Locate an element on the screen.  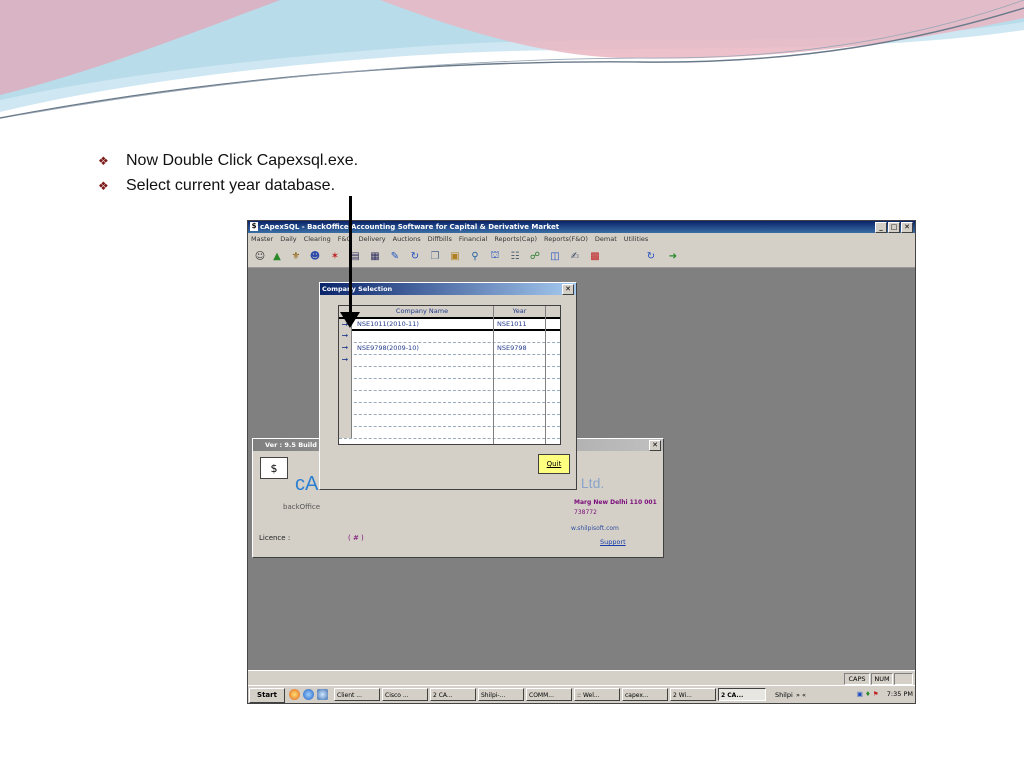
company-address: Marg New Delhi 110 001 is located at coordinates (615, 502).